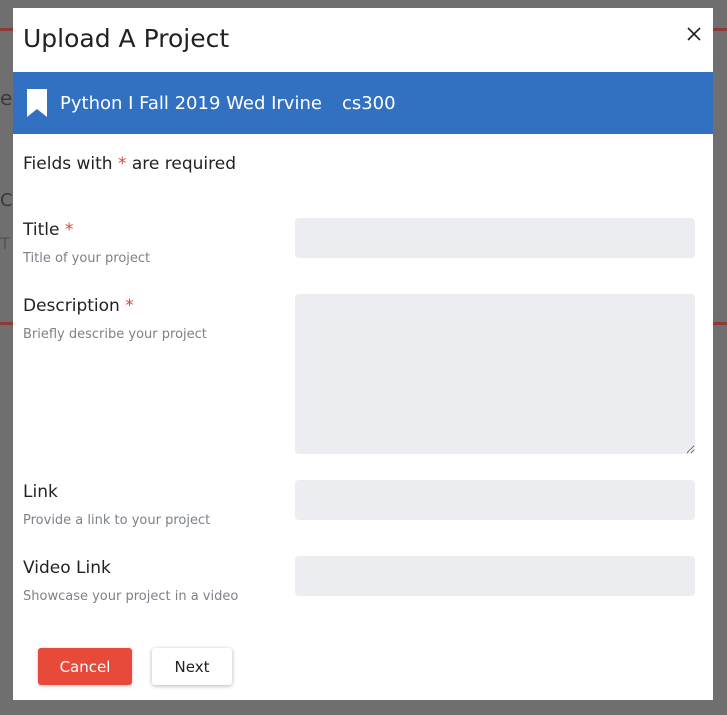 Image resolution: width=727 pixels, height=715 pixels. I want to click on modal-title: Upload A Project, so click(126, 38).